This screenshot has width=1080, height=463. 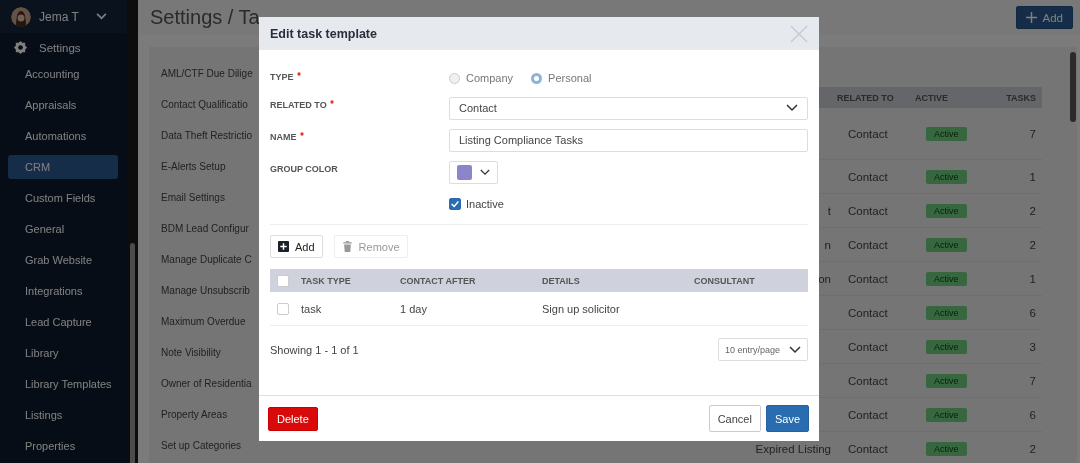 What do you see at coordinates (438, 280) in the screenshot?
I see `column-header: CONTACT AFTER` at bounding box center [438, 280].